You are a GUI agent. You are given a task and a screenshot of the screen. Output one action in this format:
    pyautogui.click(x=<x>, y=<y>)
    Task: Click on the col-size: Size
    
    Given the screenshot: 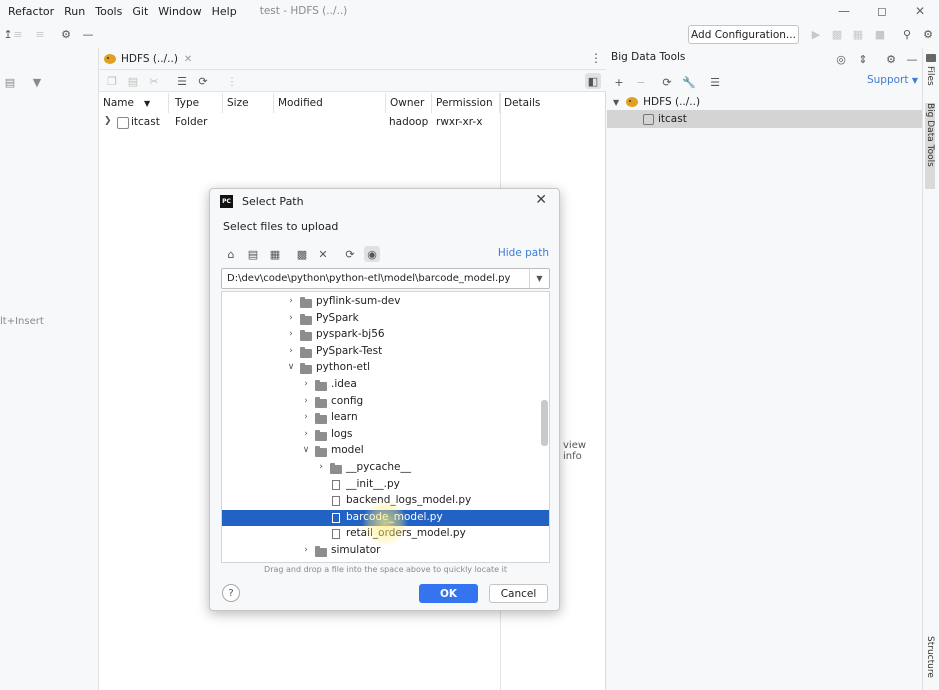 What is the action you would take?
    pyautogui.click(x=248, y=103)
    